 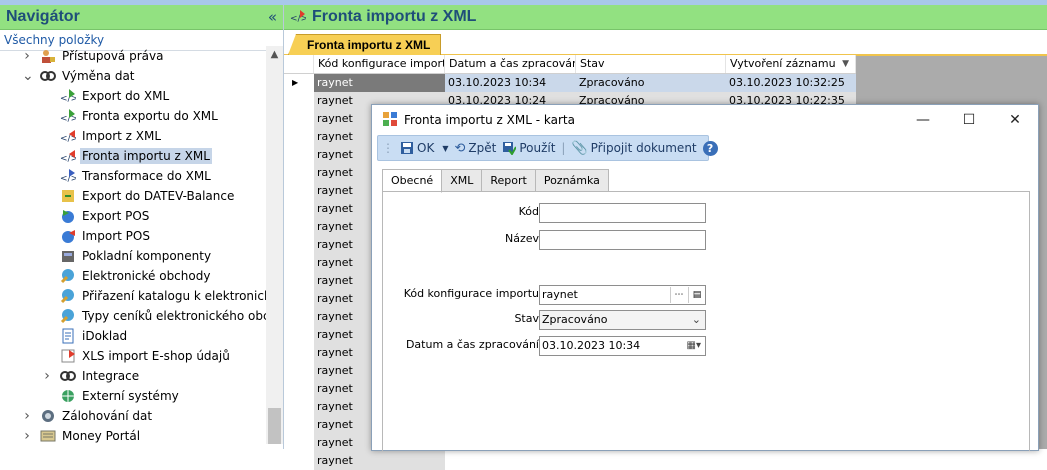 I want to click on open-list-icon: ▤, so click(x=696, y=295).